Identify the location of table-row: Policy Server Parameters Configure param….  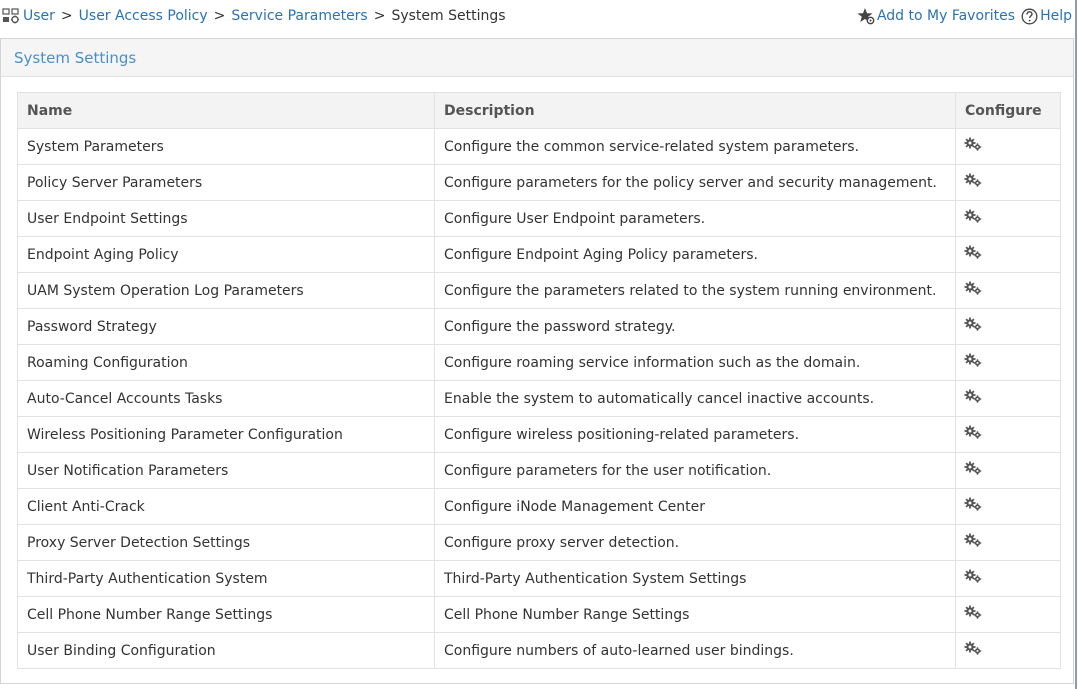
(539, 182).